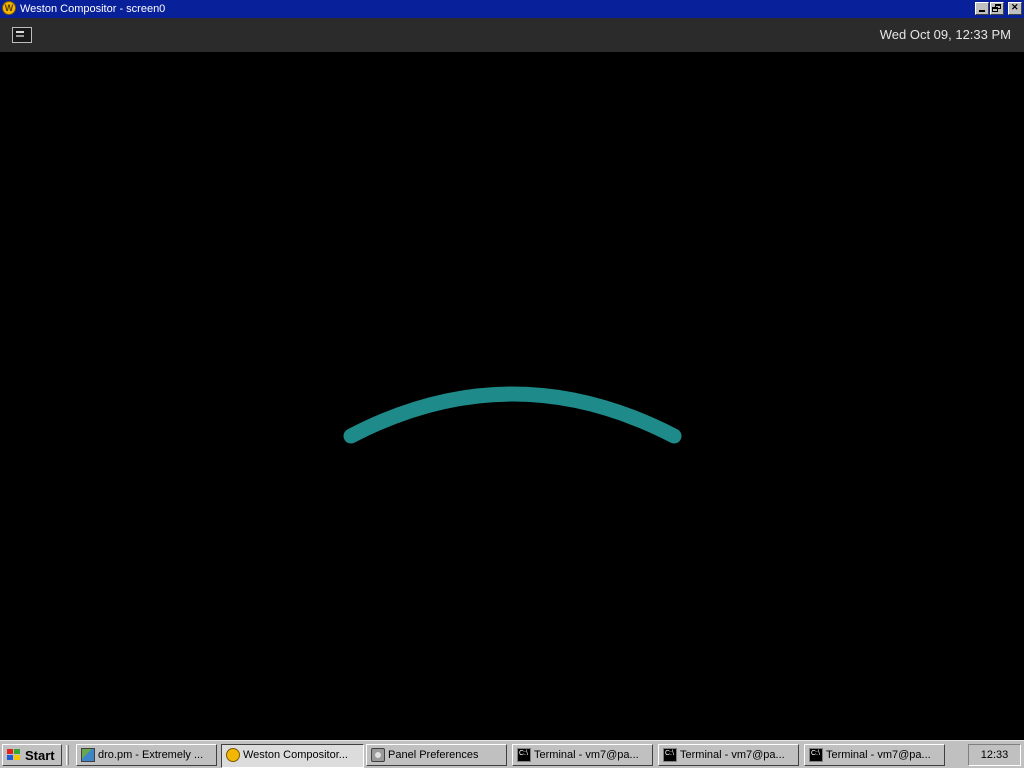  Describe the element at coordinates (67, 755) in the screenshot. I see `toolbar-grip` at that location.